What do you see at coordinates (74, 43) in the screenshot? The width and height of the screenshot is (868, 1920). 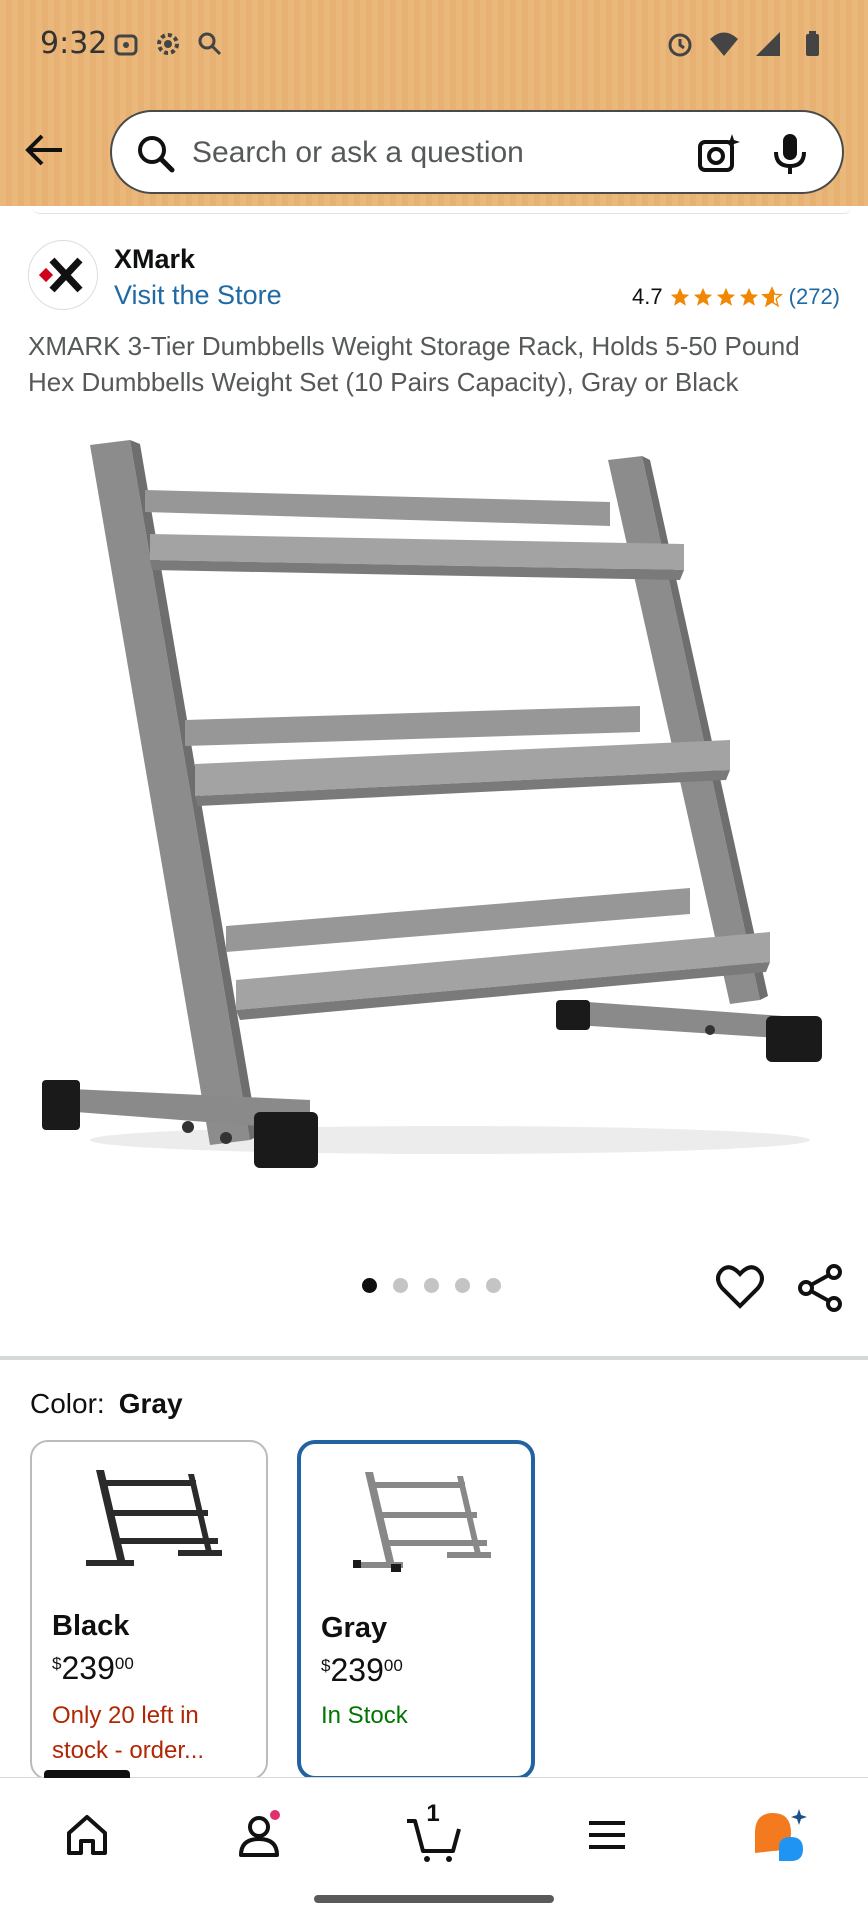 I see `status-time: 9:32` at bounding box center [74, 43].